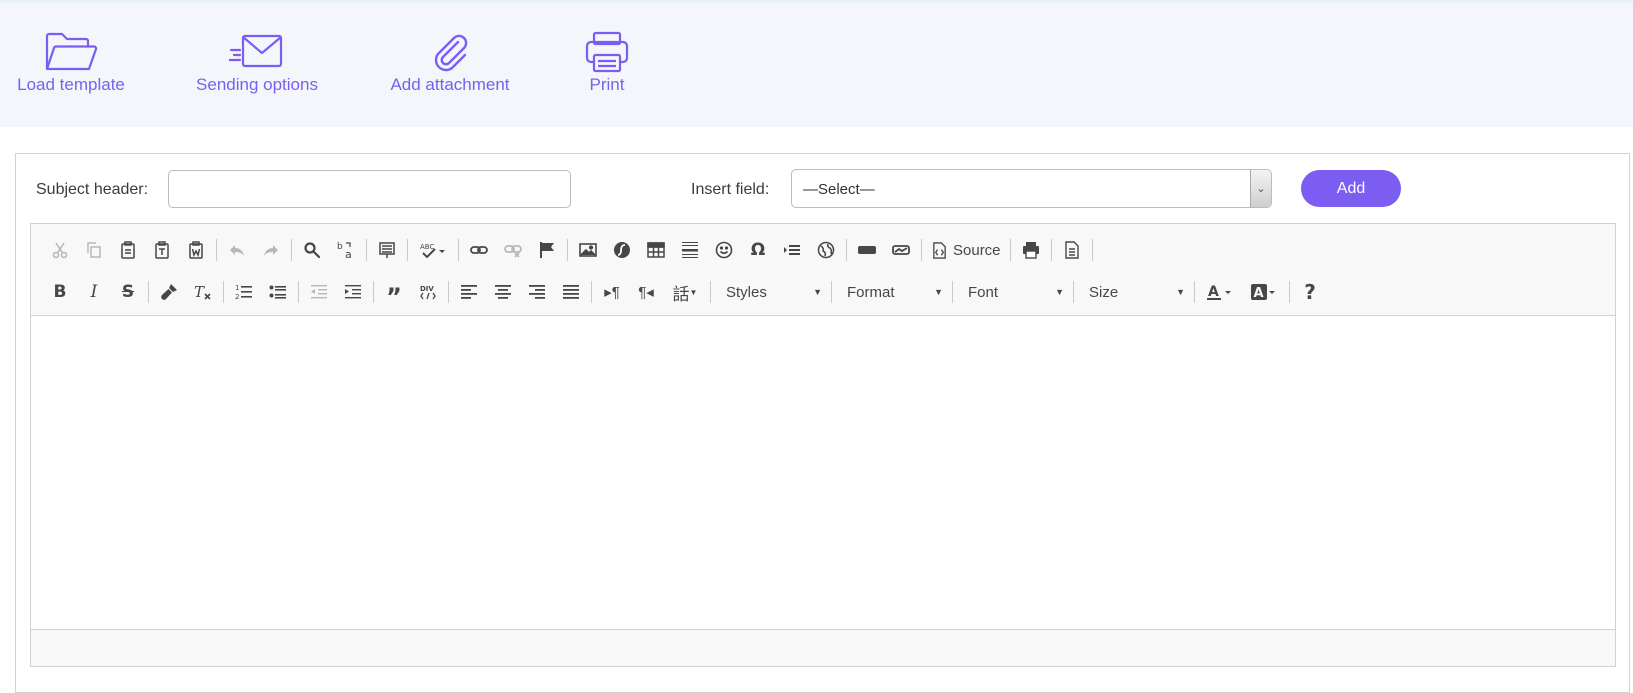 The height and width of the screenshot is (693, 1633). What do you see at coordinates (1260, 188) in the screenshot?
I see `chevron-down-icon: ⌄` at bounding box center [1260, 188].